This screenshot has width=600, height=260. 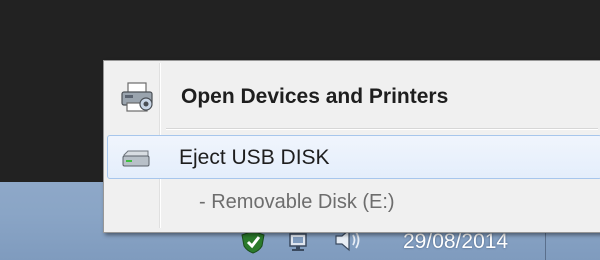 I want to click on menu-item-label: - Removable Disk (E:), so click(x=297, y=202).